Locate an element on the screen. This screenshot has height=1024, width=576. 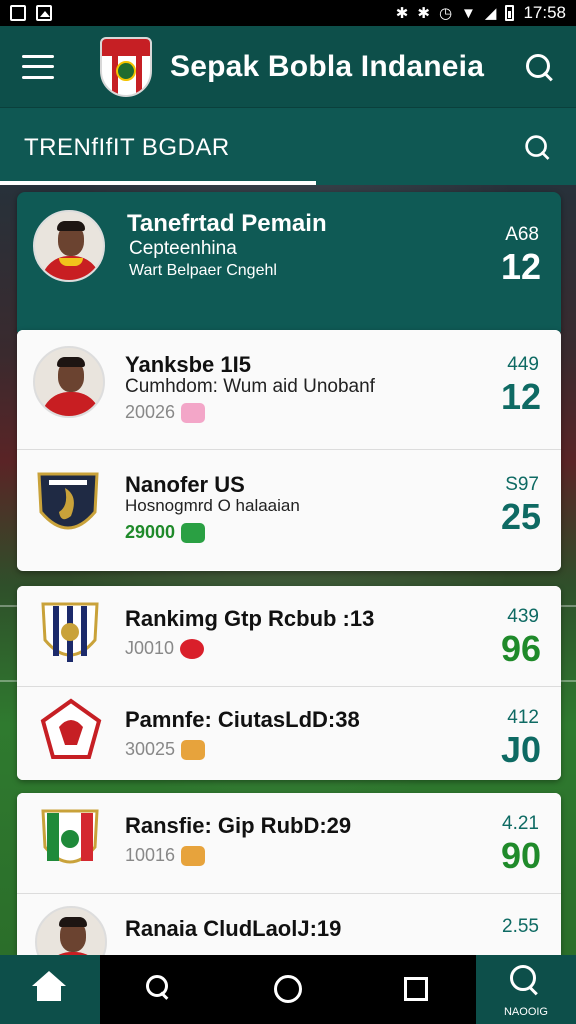
list-item: Rankimg Gtp Rcbub :13 J0010 439 96 is located at coordinates (289, 636).